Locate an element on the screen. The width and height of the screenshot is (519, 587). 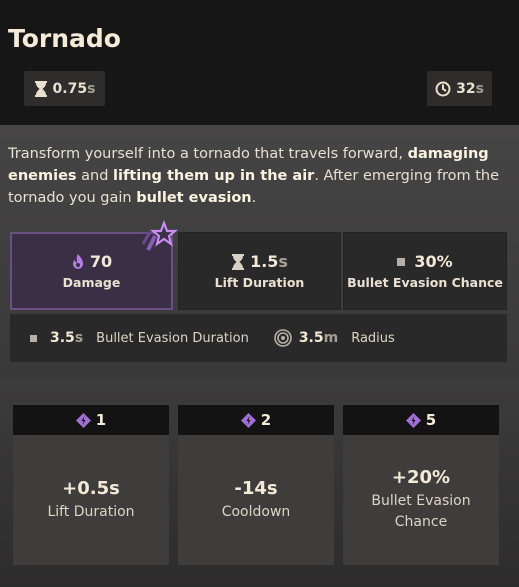
cooldown-pill: 32s is located at coordinates (459, 88).